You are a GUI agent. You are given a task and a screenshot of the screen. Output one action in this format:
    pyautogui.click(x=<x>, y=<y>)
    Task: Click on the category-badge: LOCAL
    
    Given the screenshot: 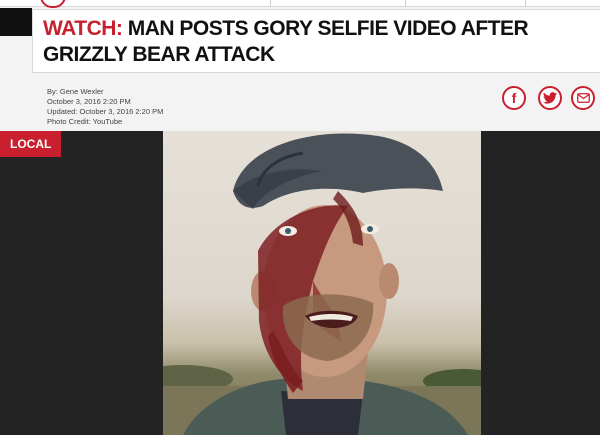 What is the action you would take?
    pyautogui.click(x=31, y=144)
    